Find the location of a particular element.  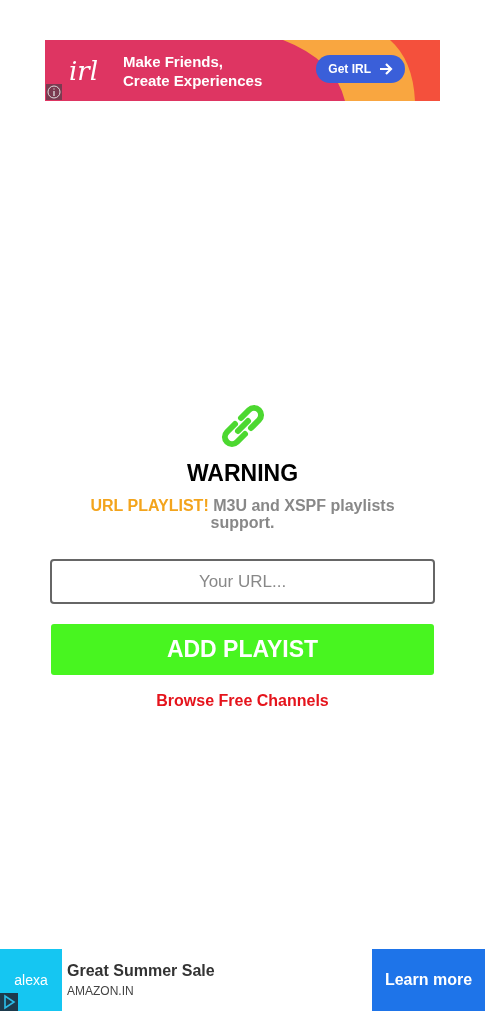

browse-link: Browse Free Channels is located at coordinates (242, 701).